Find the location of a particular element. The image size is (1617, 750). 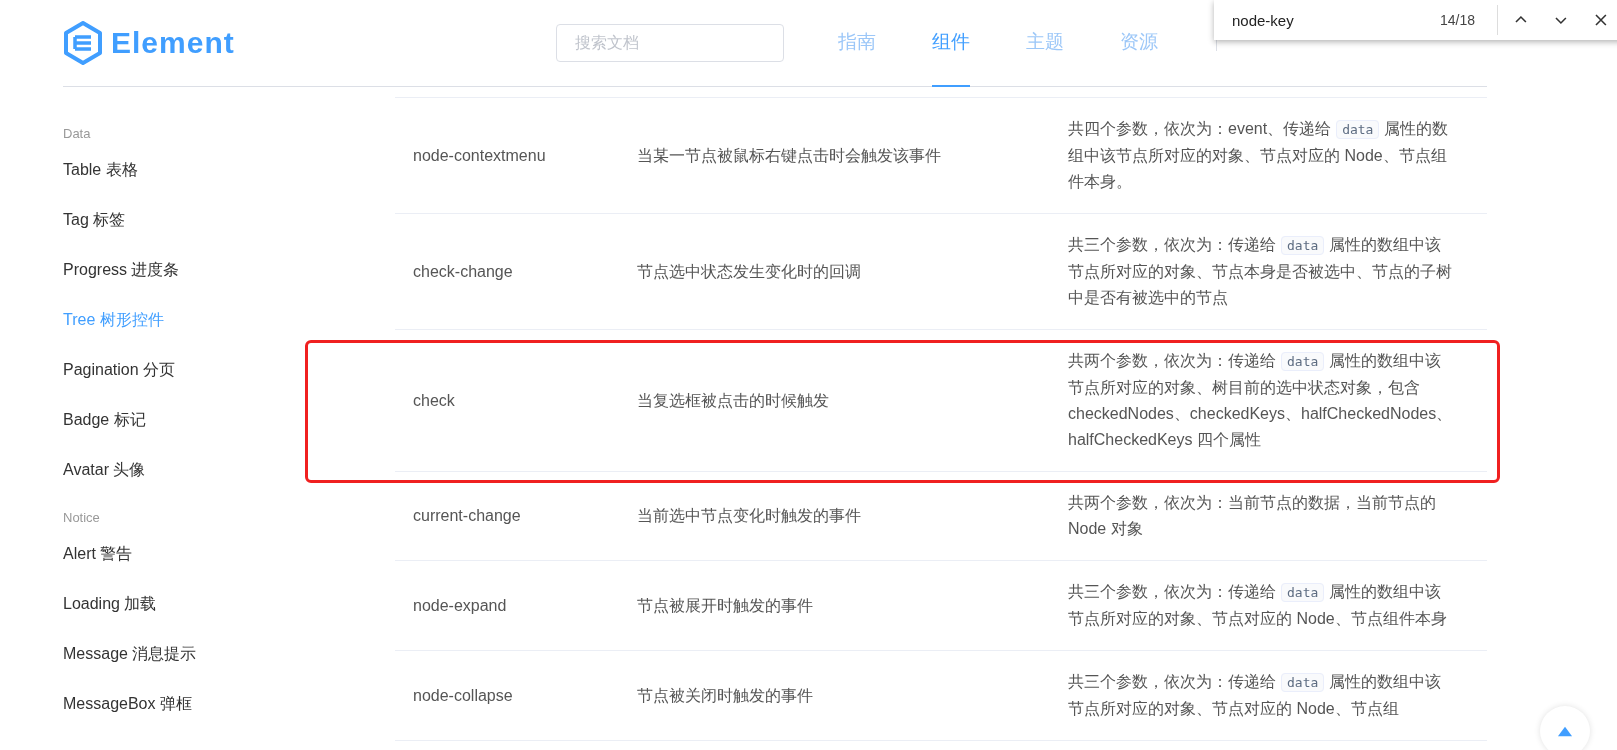

table-cell-text: 节点被展开时触发的事件 is located at coordinates (725, 605).